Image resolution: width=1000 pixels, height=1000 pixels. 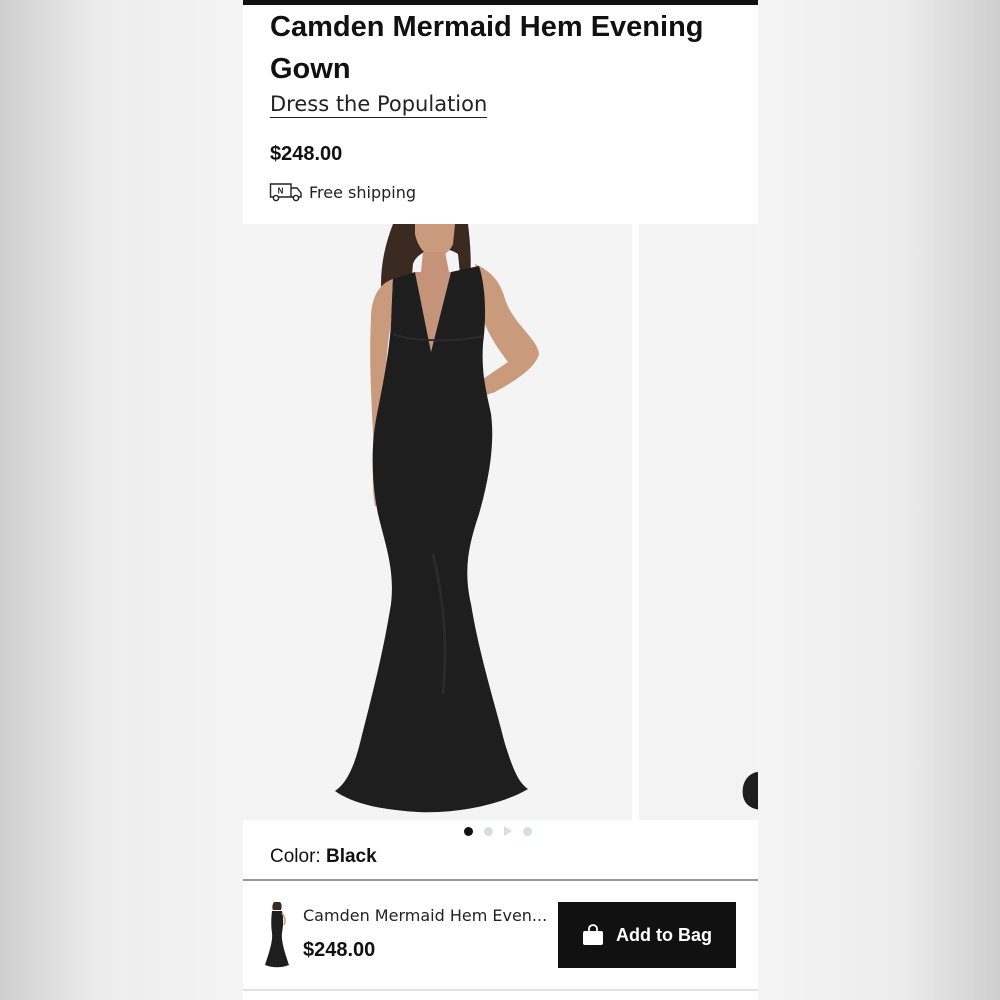 I want to click on divider, so click(x=500, y=990).